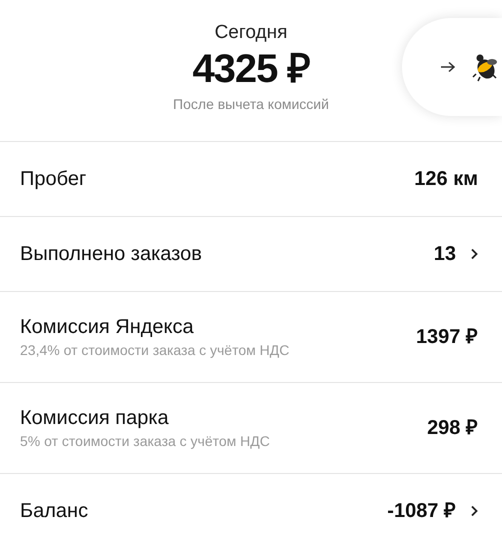  Describe the element at coordinates (447, 337) in the screenshot. I see `row-value: 1397 ₽` at that location.